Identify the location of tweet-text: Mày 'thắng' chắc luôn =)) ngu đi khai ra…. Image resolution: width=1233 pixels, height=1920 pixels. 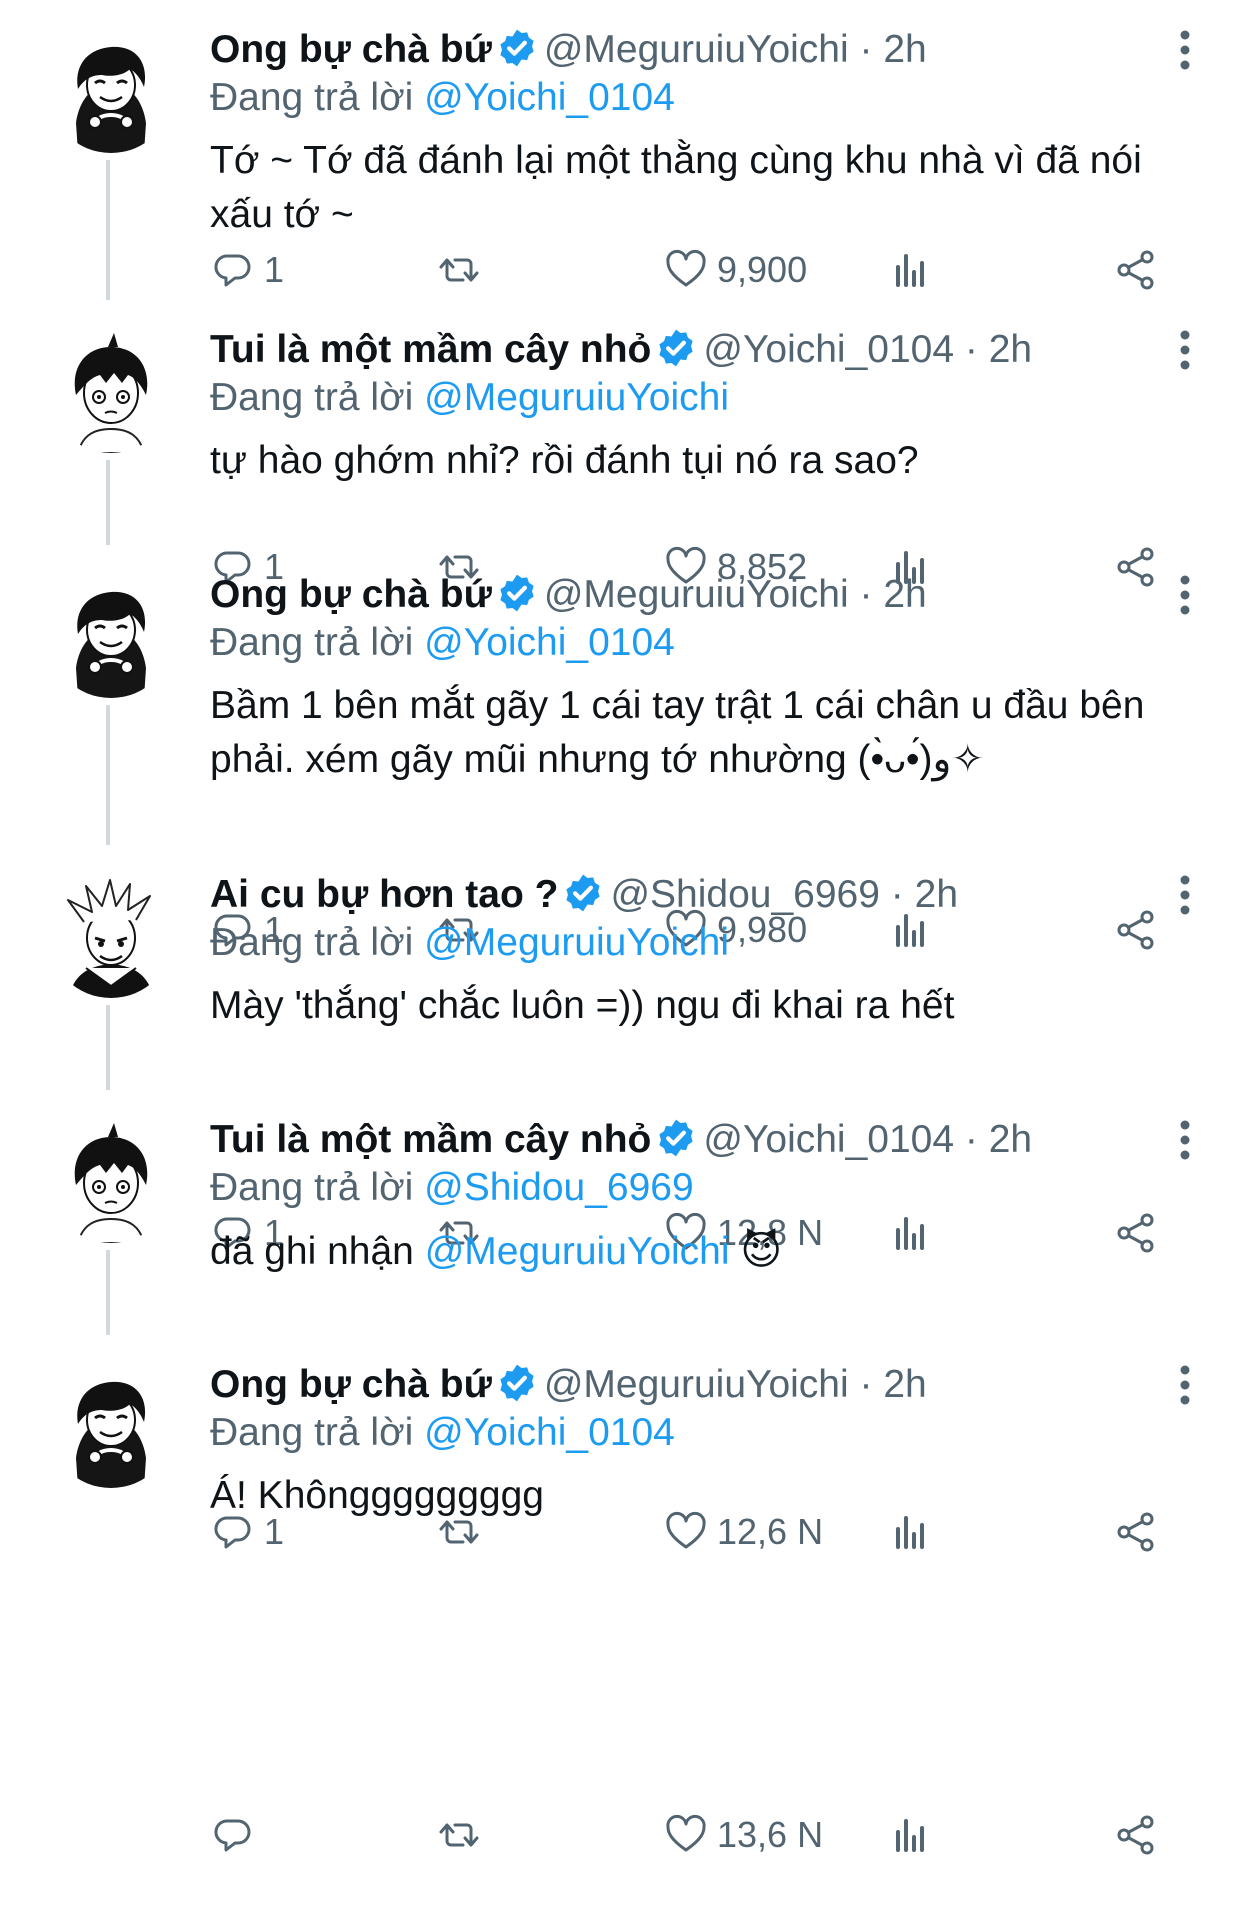
(685, 1006).